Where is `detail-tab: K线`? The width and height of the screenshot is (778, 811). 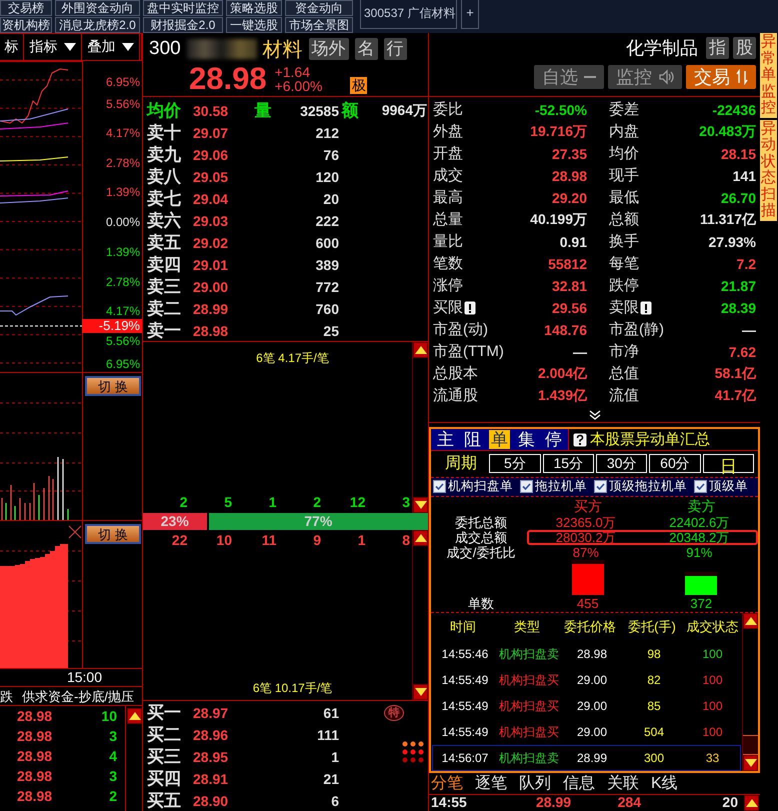
detail-tab: K线 is located at coordinates (664, 783).